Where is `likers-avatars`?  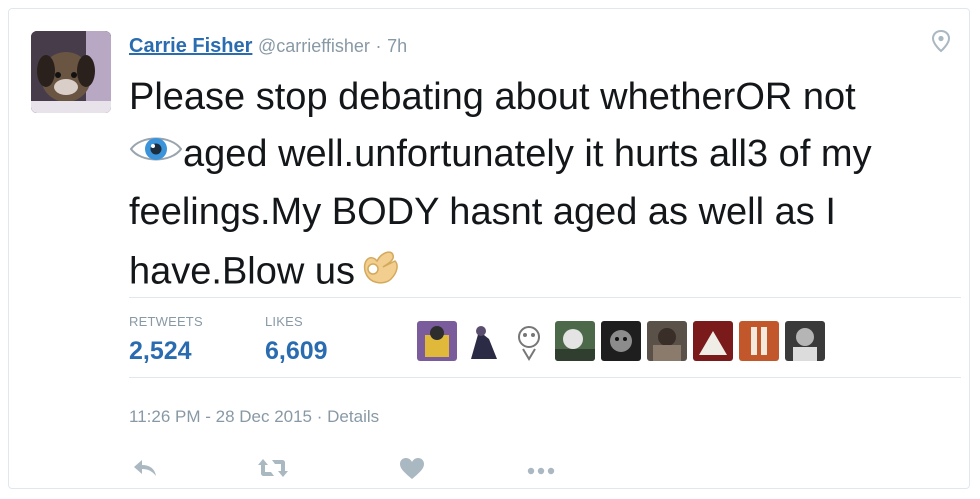
likers-avatars is located at coordinates (621, 341).